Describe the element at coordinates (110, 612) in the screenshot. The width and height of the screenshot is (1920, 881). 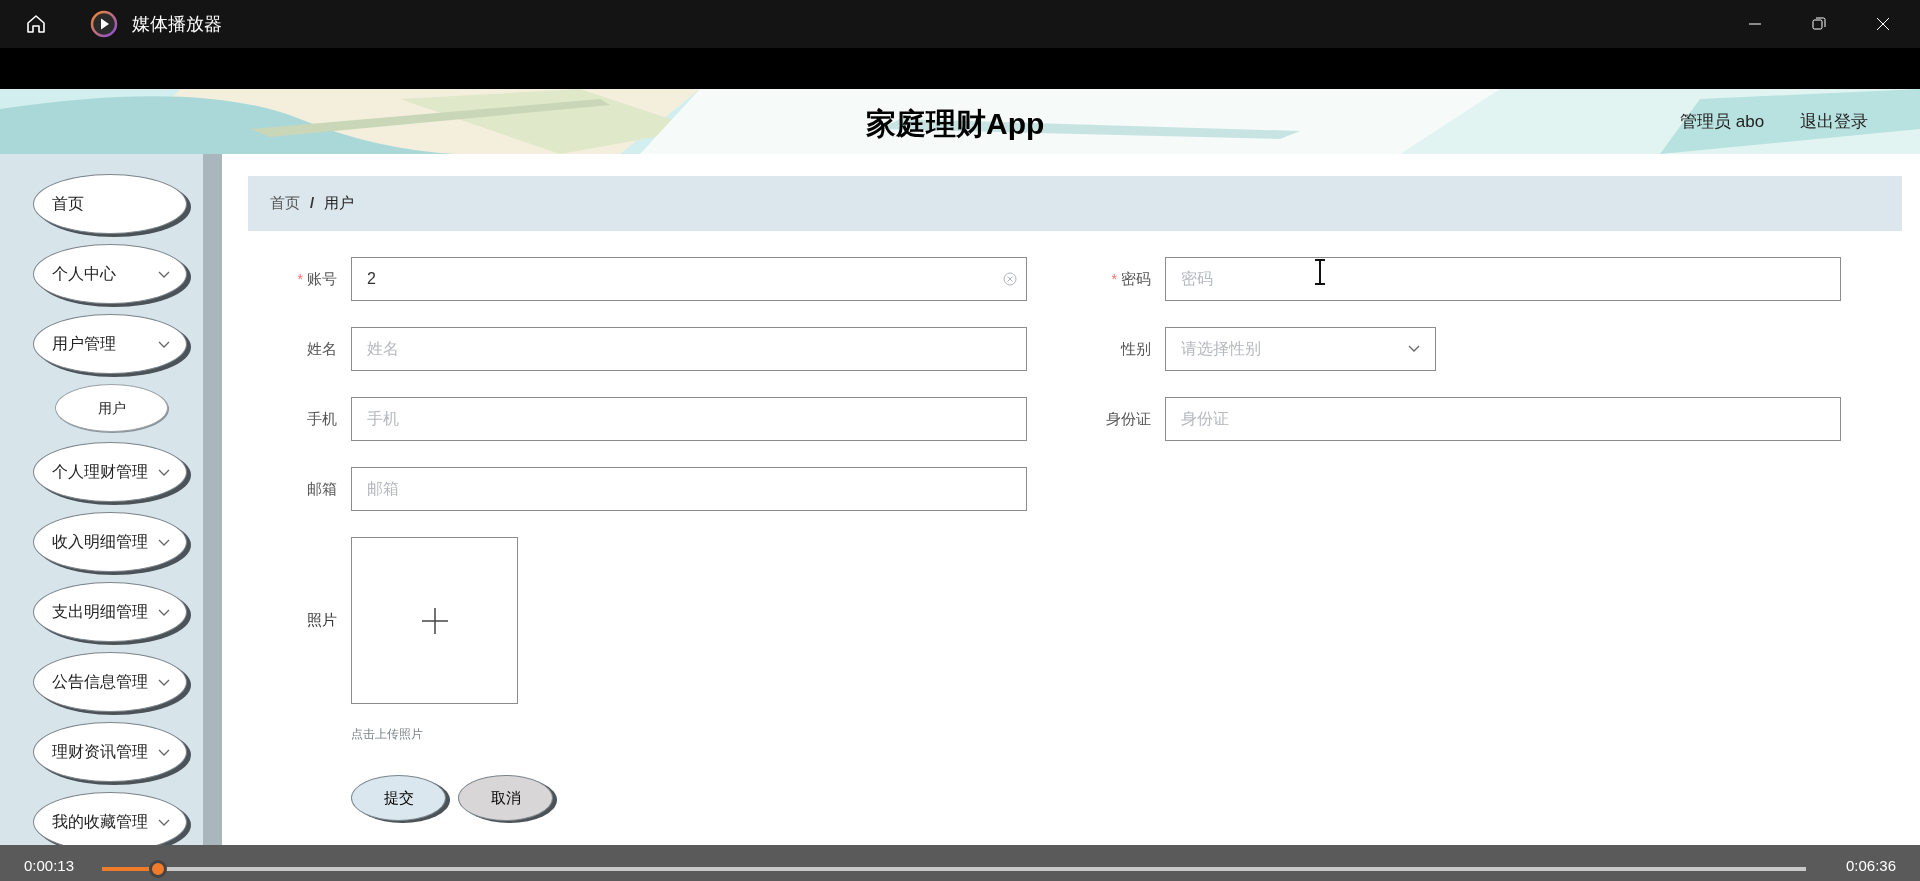
I see `sidebar-item: 支出明细管理` at that location.